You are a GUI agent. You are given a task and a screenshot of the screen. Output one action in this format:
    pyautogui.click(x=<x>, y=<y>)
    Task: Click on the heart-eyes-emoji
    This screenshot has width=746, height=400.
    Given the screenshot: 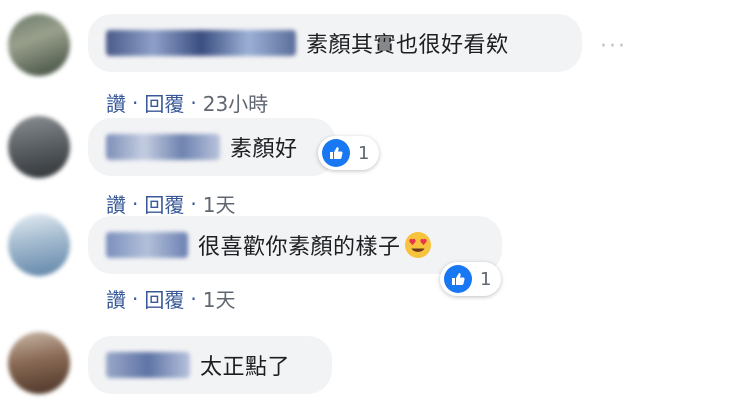 What is the action you would take?
    pyautogui.click(x=417, y=245)
    